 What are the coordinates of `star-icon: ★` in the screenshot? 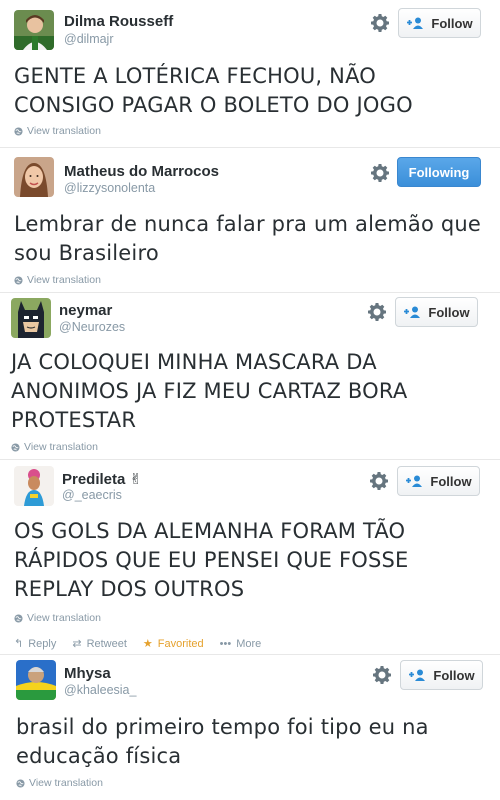 It's located at (147, 644).